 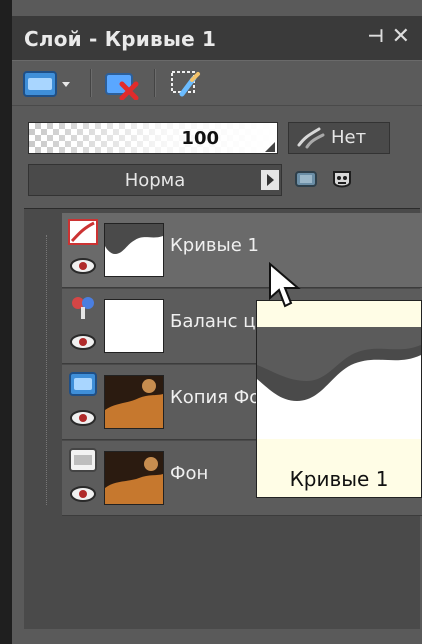 What do you see at coordinates (306, 179) in the screenshot?
I see `lock-transparency-icon` at bounding box center [306, 179].